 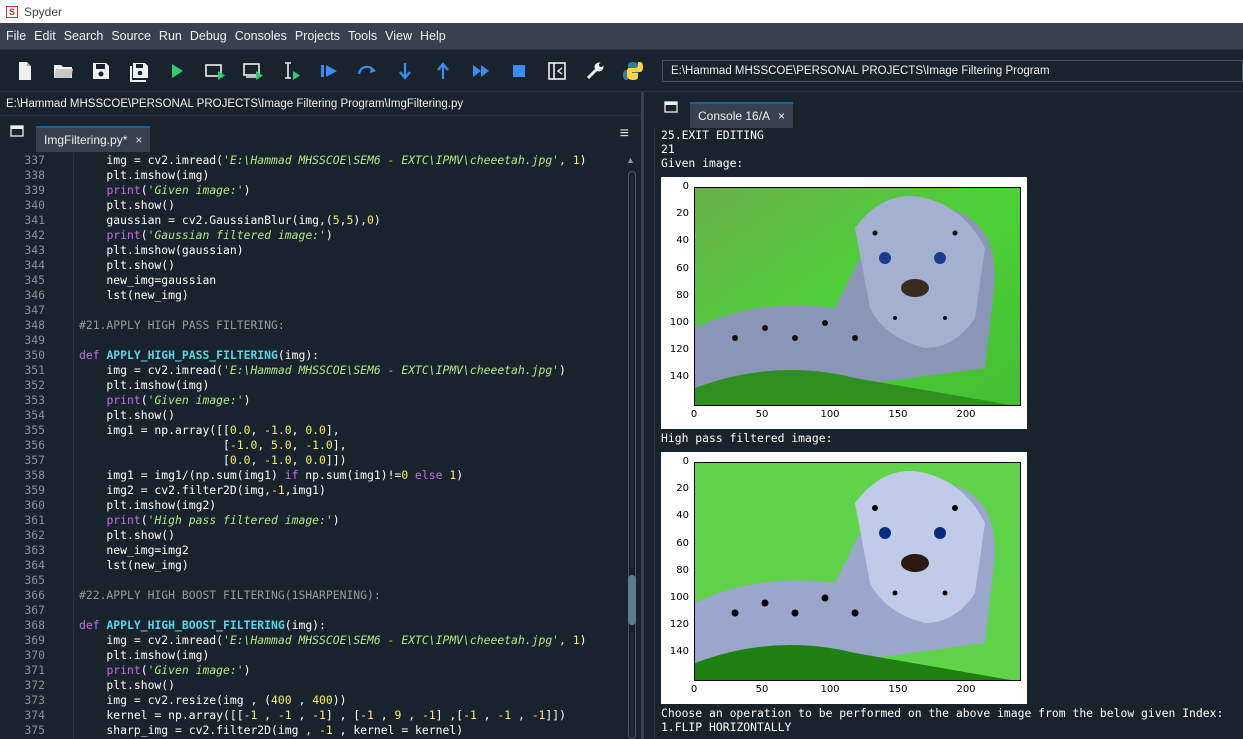 What do you see at coordinates (63, 71) in the screenshot?
I see `open-file-button` at bounding box center [63, 71].